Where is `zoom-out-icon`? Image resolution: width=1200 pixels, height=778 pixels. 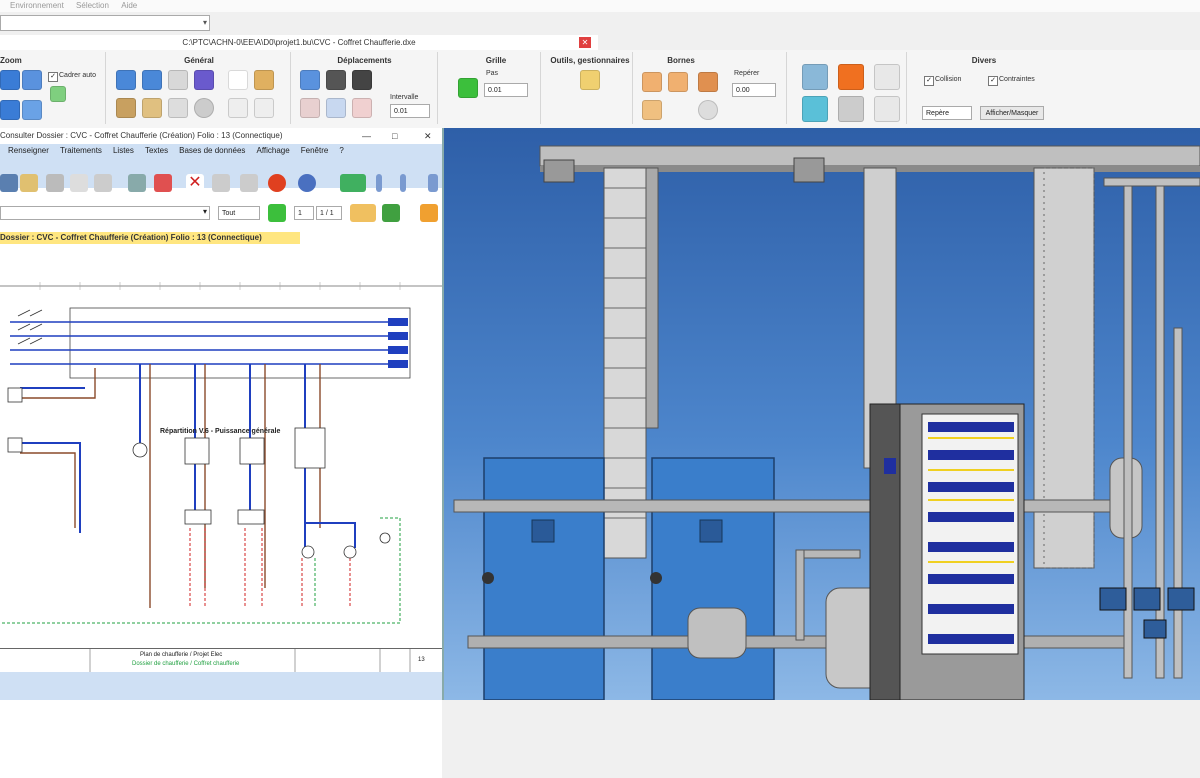 zoom-out-icon is located at coordinates (10, 110).